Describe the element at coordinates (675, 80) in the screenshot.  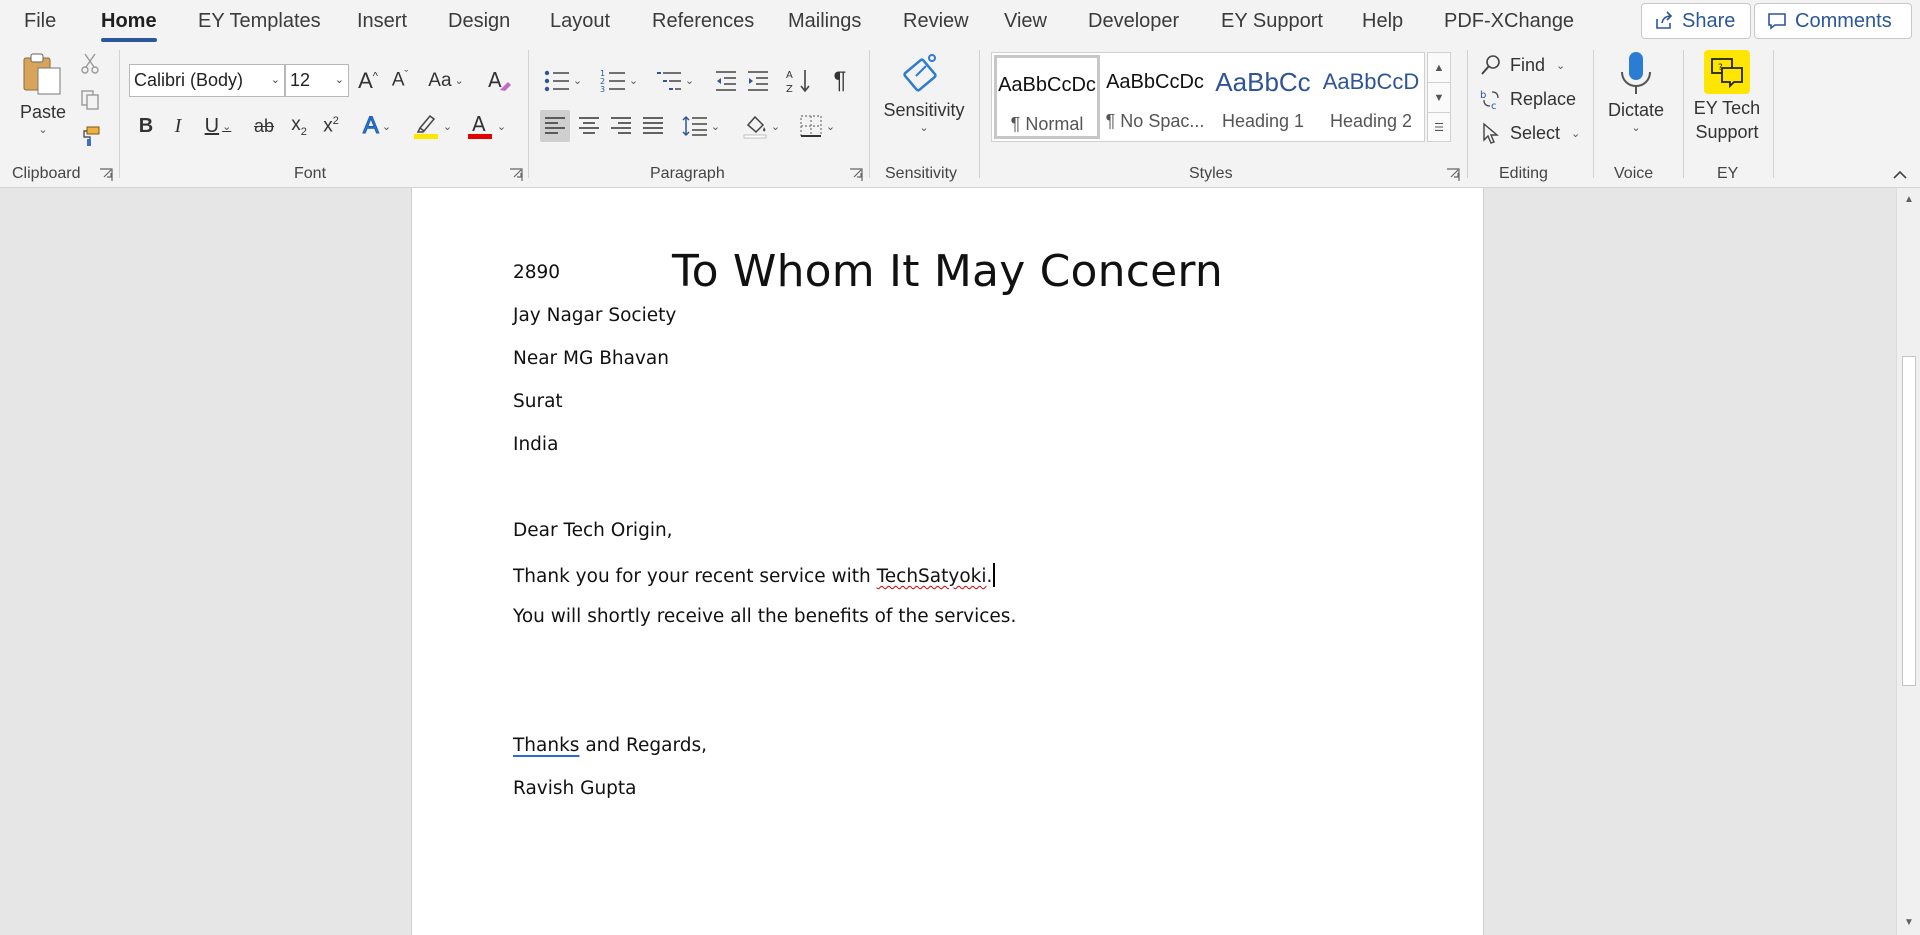
I see `multilevel-list-button: ⌄` at that location.